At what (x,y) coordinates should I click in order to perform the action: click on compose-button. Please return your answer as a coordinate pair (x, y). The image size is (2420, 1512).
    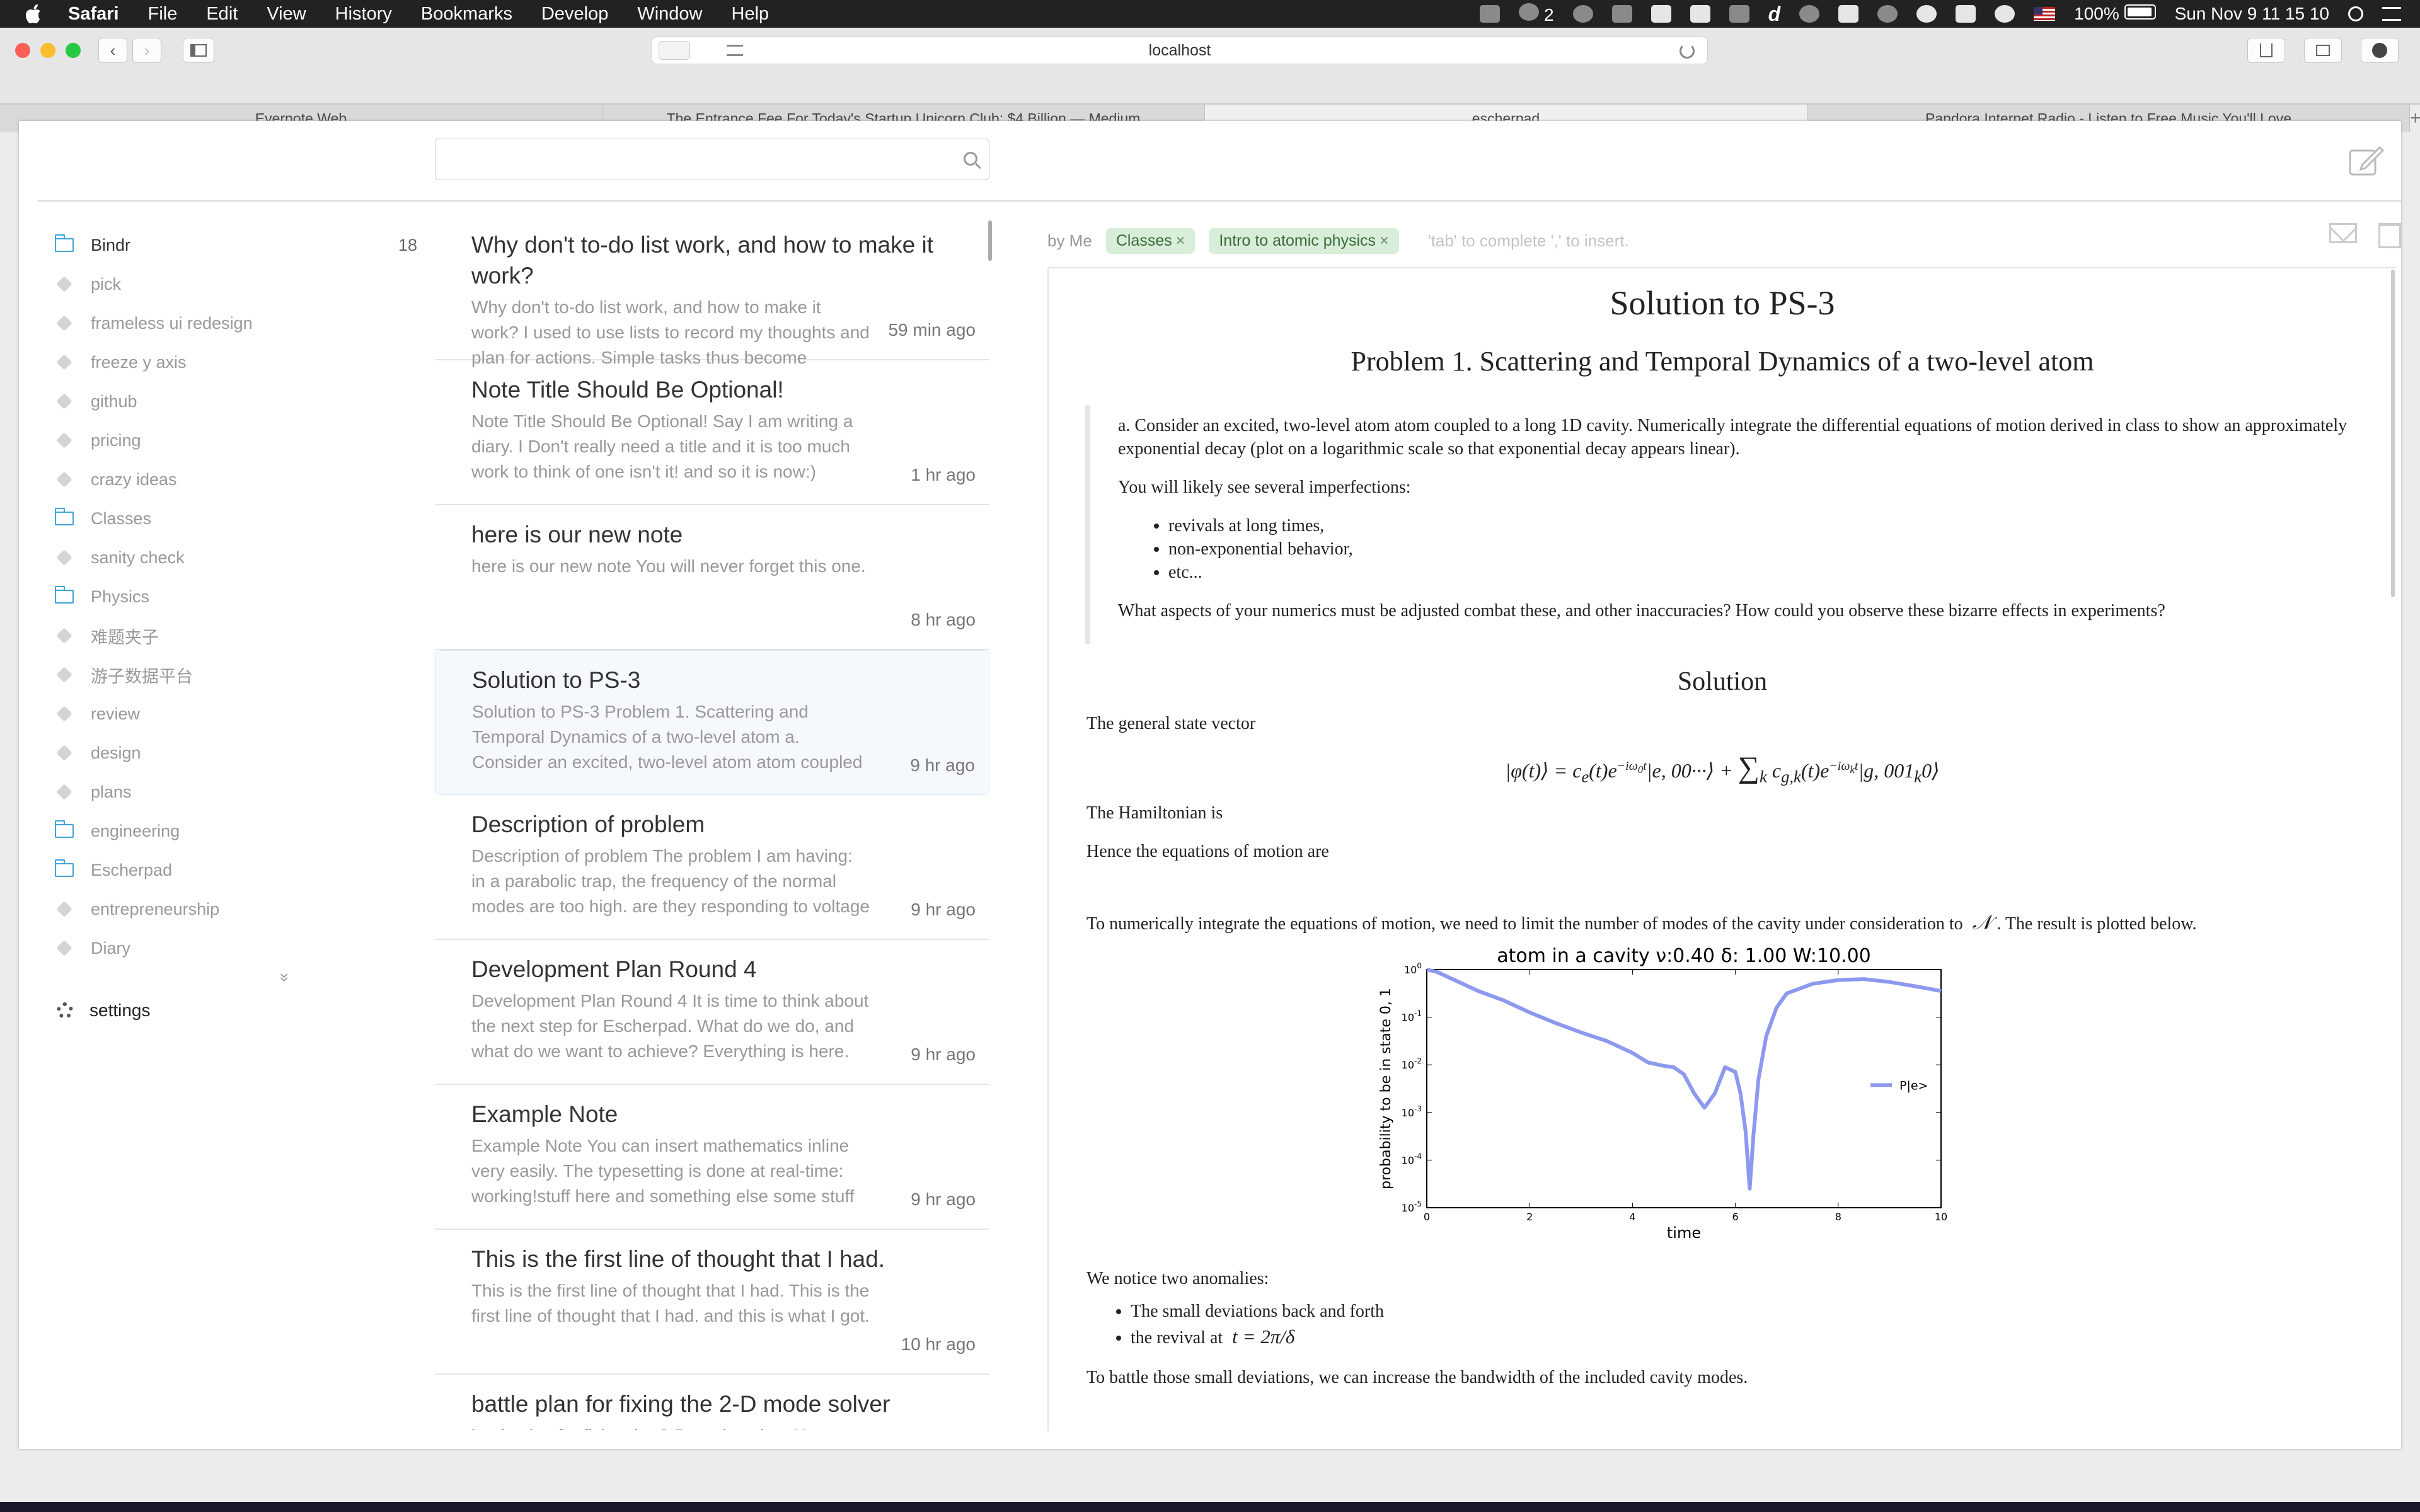
    Looking at the image, I should click on (2367, 160).